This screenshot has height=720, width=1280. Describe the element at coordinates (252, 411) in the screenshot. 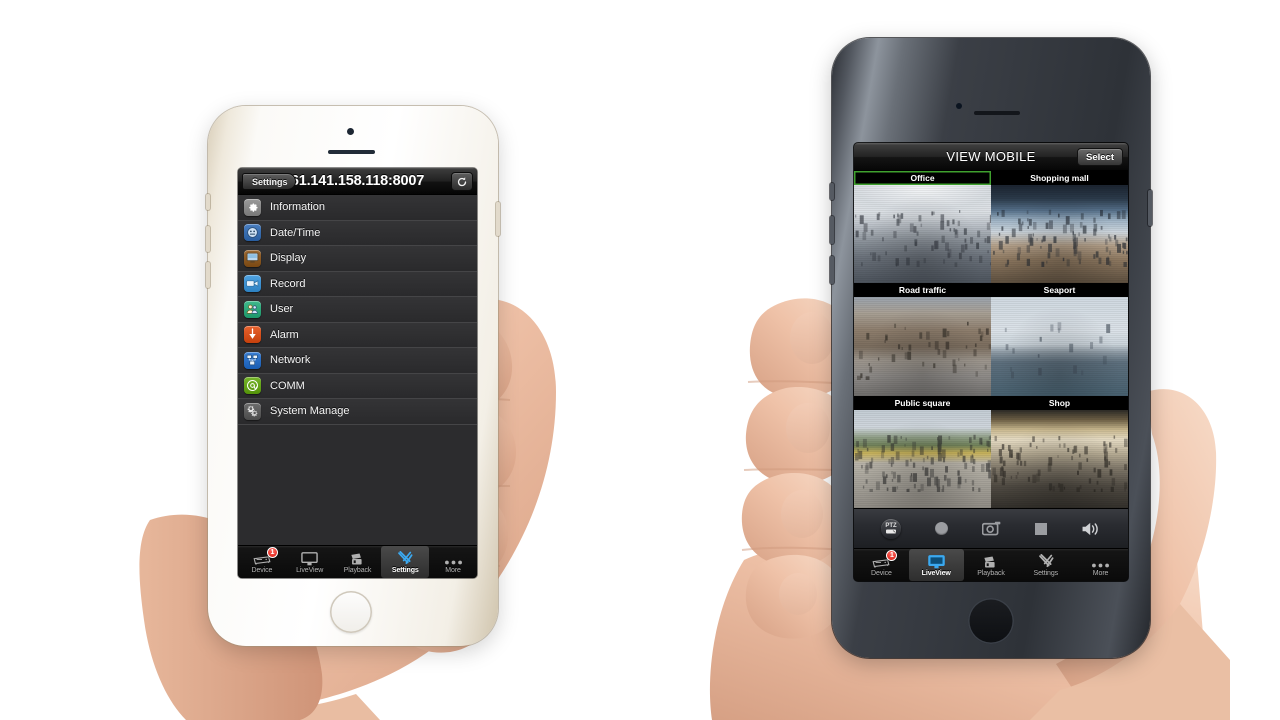

I see `system-gears-icon` at that location.